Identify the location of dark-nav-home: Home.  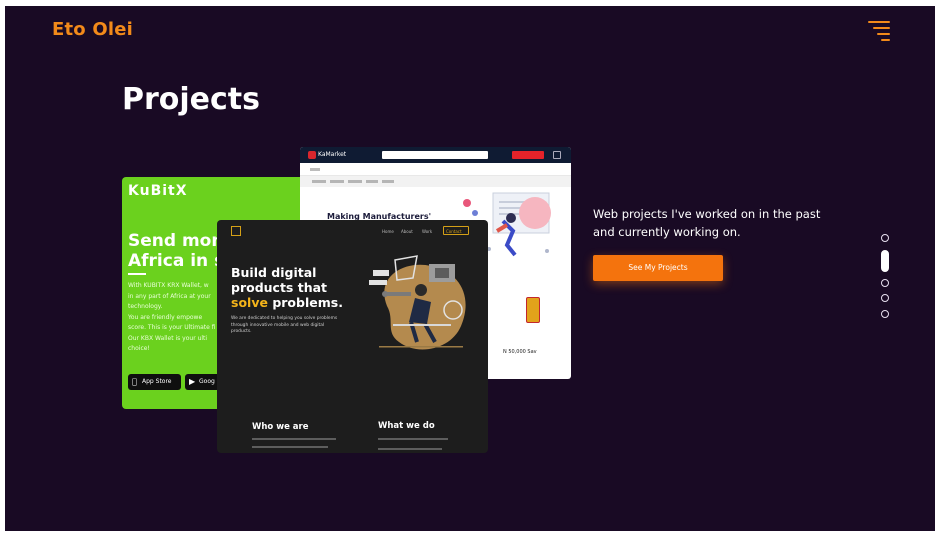
(388, 231).